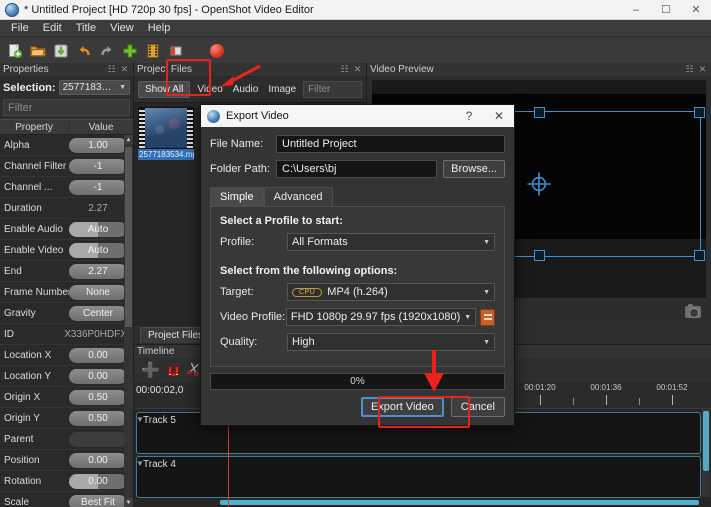 This screenshot has height=507, width=711. What do you see at coordinates (52, 28) in the screenshot?
I see `menu-edit: Edit` at bounding box center [52, 28].